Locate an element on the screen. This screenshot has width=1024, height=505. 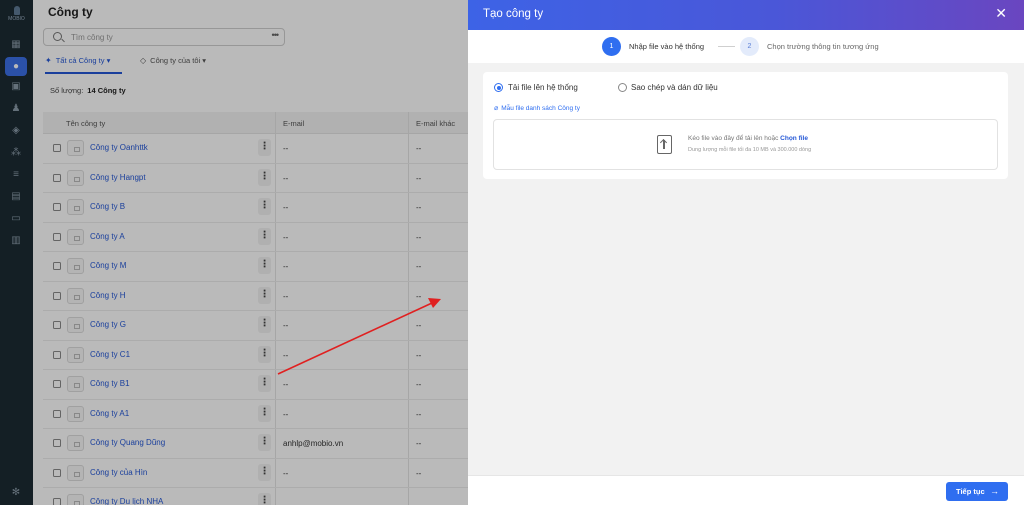
step-connector is located at coordinates (726, 46).